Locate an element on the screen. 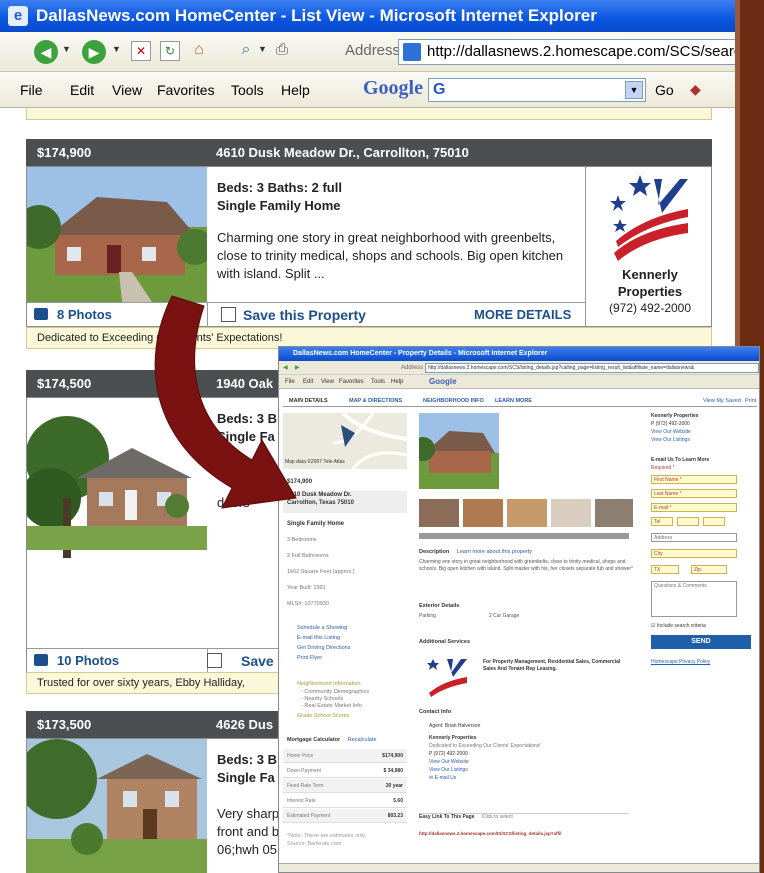 The width and height of the screenshot is (764, 873). right-listings-link: View Our Listings is located at coordinates (670, 440).